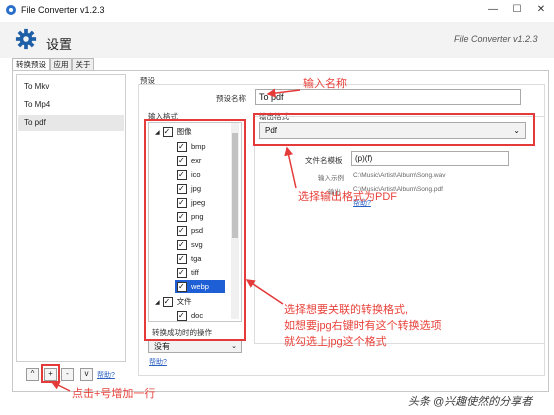  Describe the element at coordinates (394, 129) in the screenshot. I see `annotation-box-output` at that location.